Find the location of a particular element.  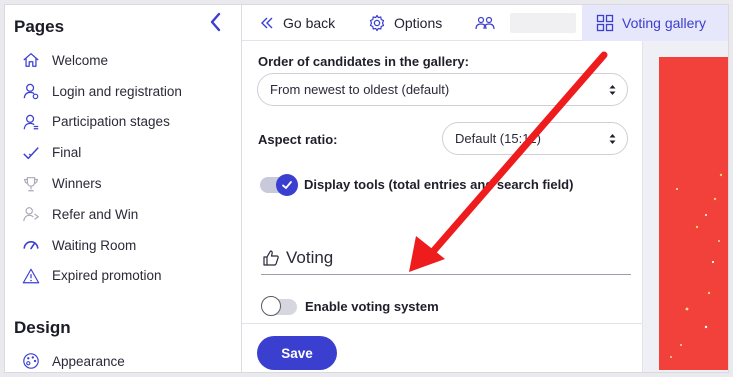

enable-voting-toggle is located at coordinates (279, 306).